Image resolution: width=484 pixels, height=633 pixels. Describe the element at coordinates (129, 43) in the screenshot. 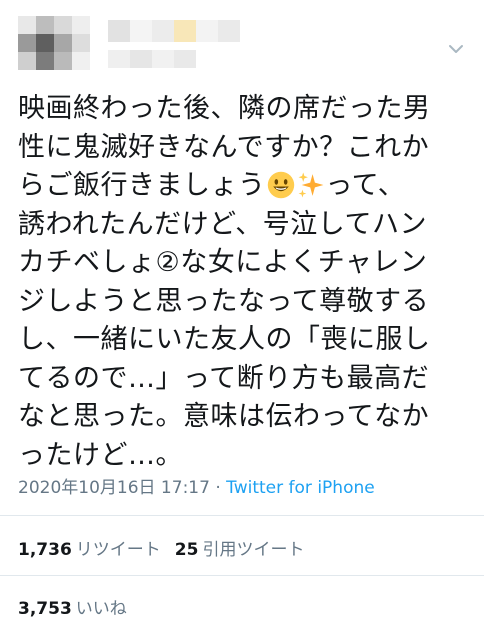

I see `mosaic-blur` at that location.